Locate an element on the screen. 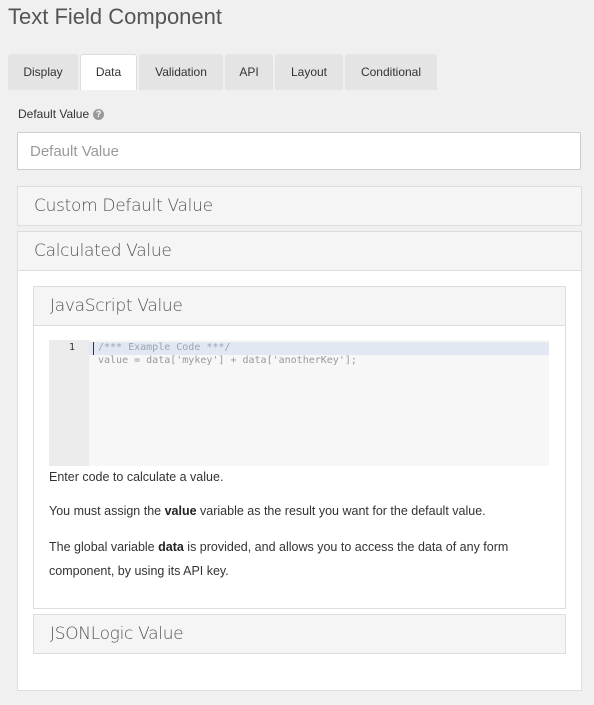 The image size is (594, 705). description-value-pre: You must assign the is located at coordinates (107, 511).